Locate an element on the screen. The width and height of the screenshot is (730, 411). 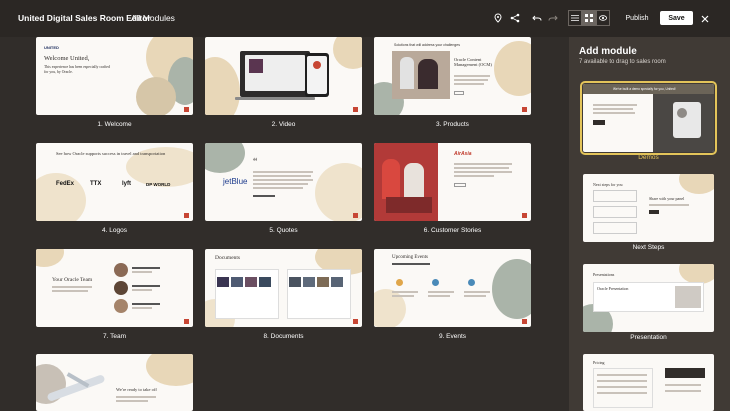
module-option-label: Presentation is located at coordinates (648, 337).